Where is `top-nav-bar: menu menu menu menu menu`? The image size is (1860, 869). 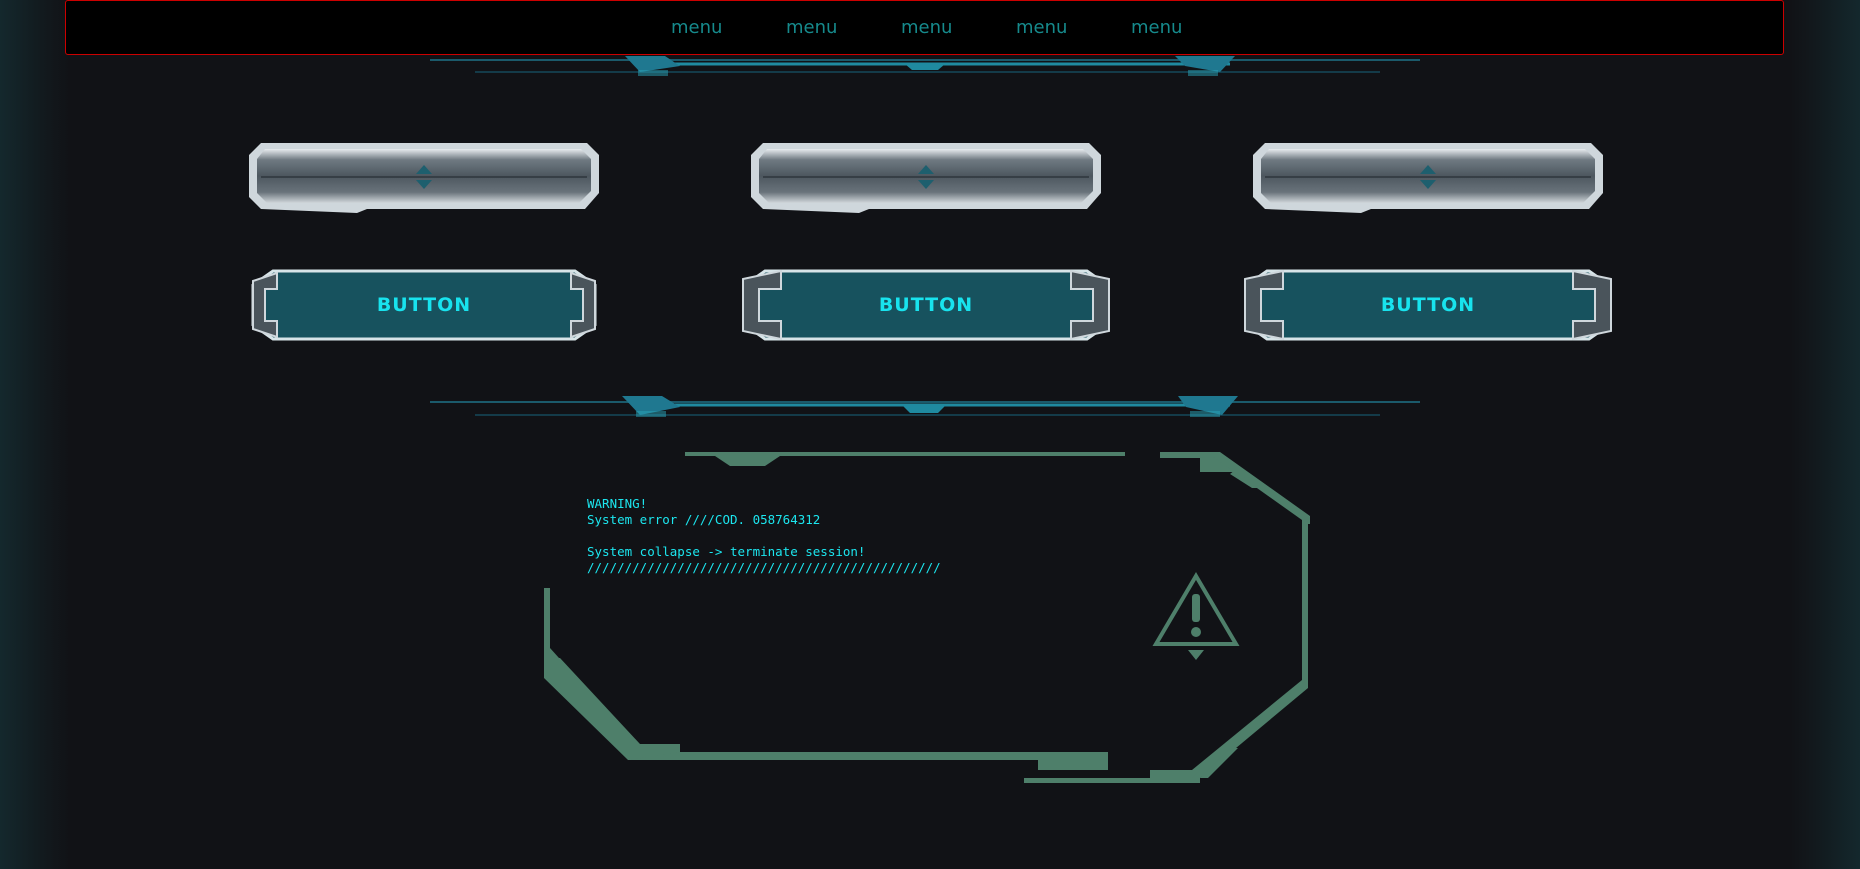
top-nav-bar: menu menu menu menu menu is located at coordinates (924, 27).